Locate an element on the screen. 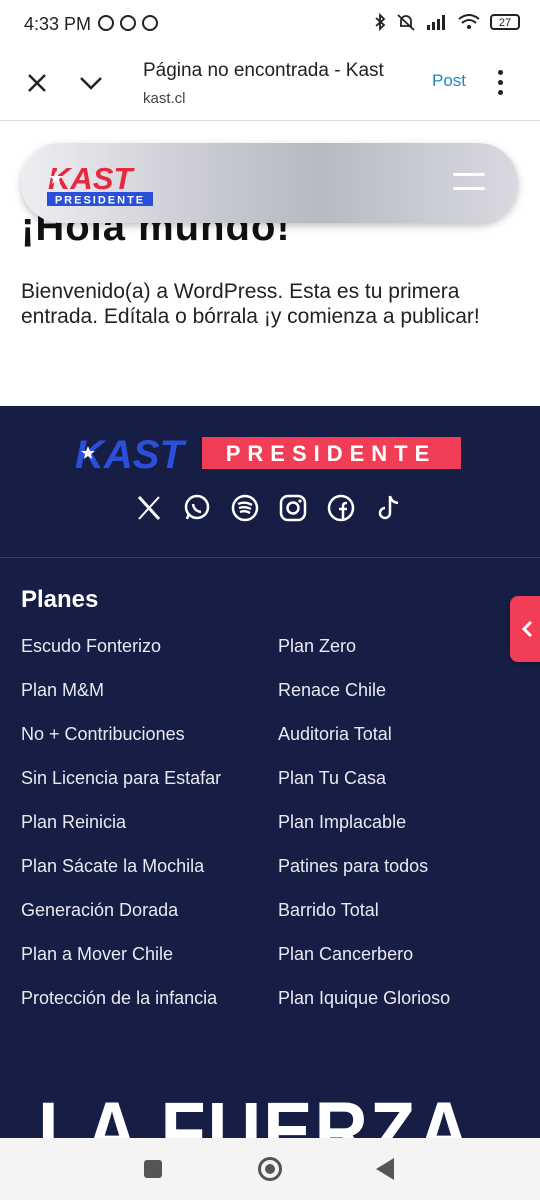  home-button is located at coordinates (270, 1169).